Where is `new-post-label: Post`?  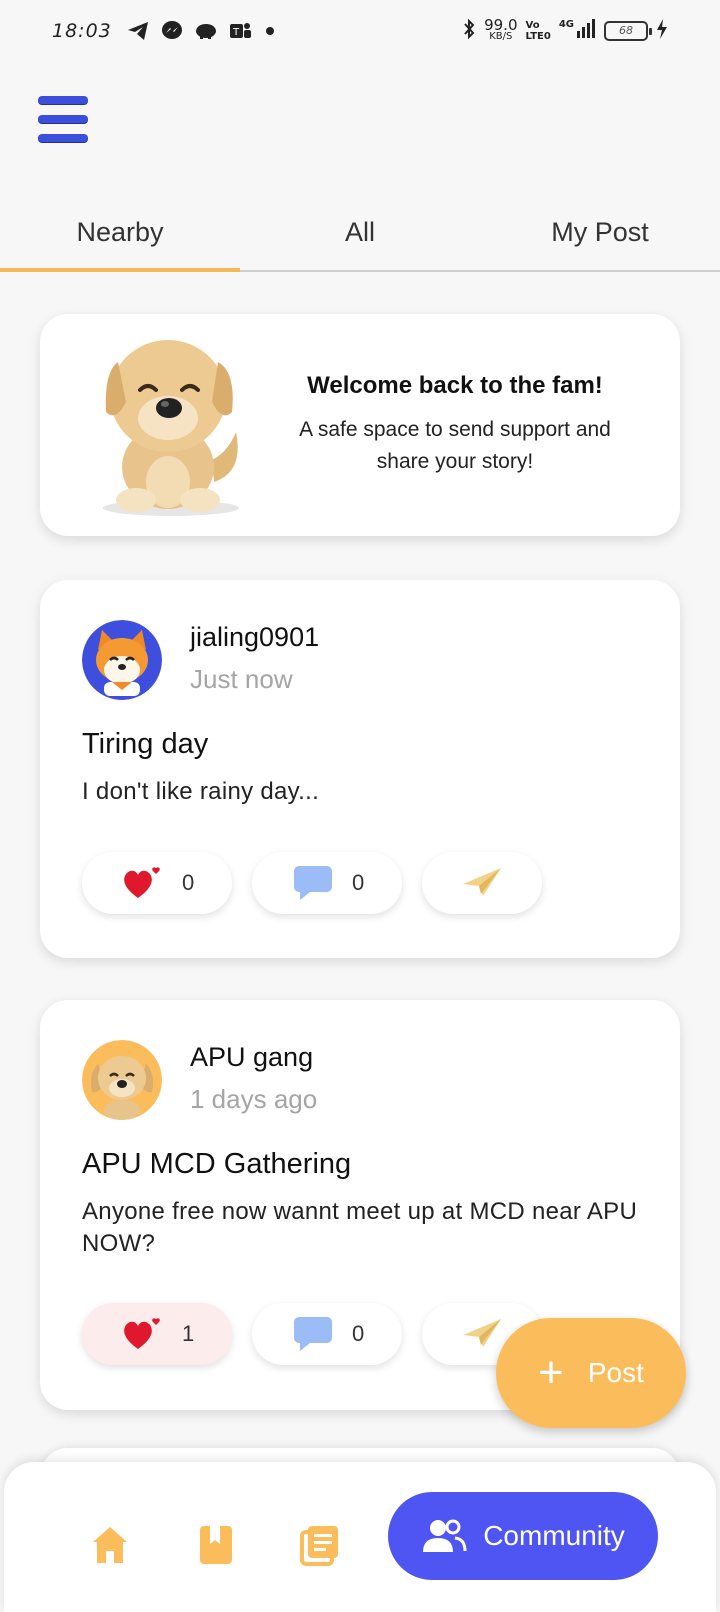 new-post-label: Post is located at coordinates (615, 1372).